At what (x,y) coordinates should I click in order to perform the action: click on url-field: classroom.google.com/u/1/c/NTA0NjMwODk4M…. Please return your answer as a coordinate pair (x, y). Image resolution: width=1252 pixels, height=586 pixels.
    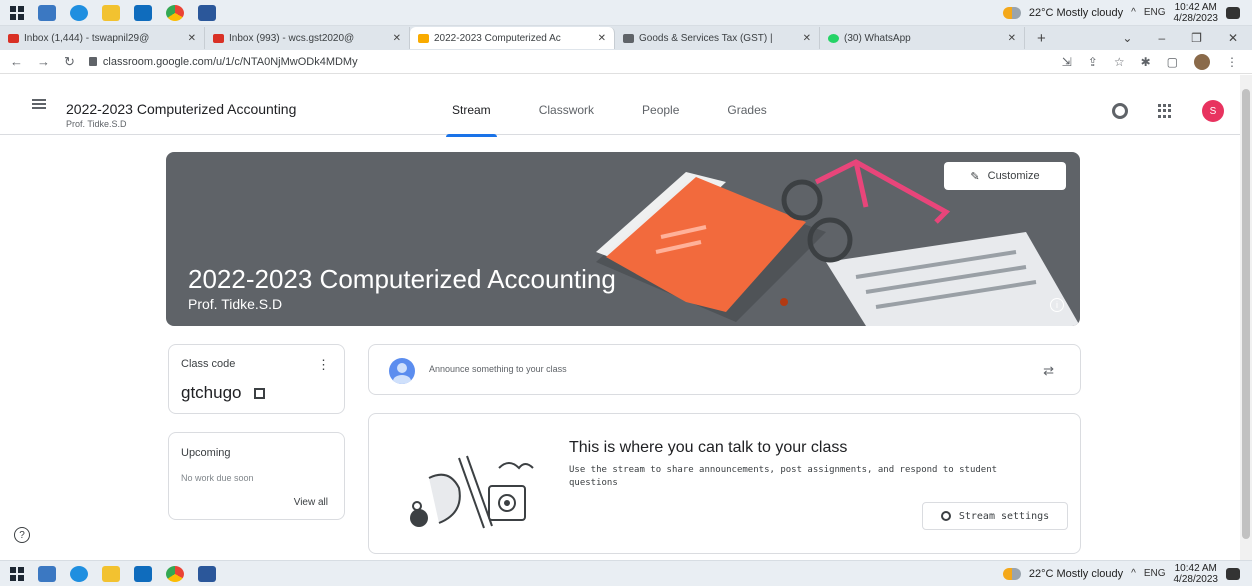
    Looking at the image, I should click on (223, 61).